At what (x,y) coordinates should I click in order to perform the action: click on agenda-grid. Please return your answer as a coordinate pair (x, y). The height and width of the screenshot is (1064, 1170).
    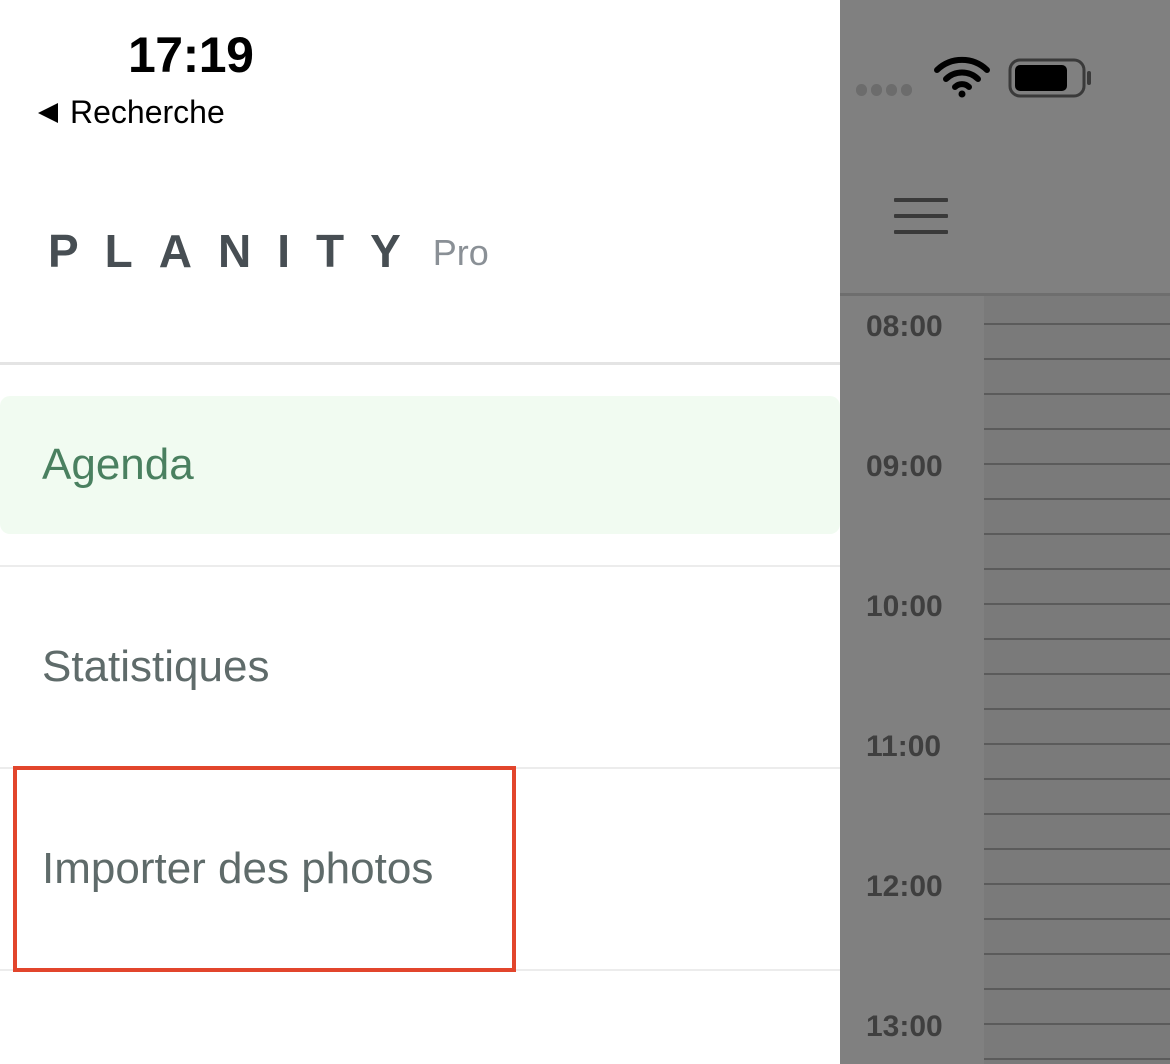
    Looking at the image, I should click on (1077, 680).